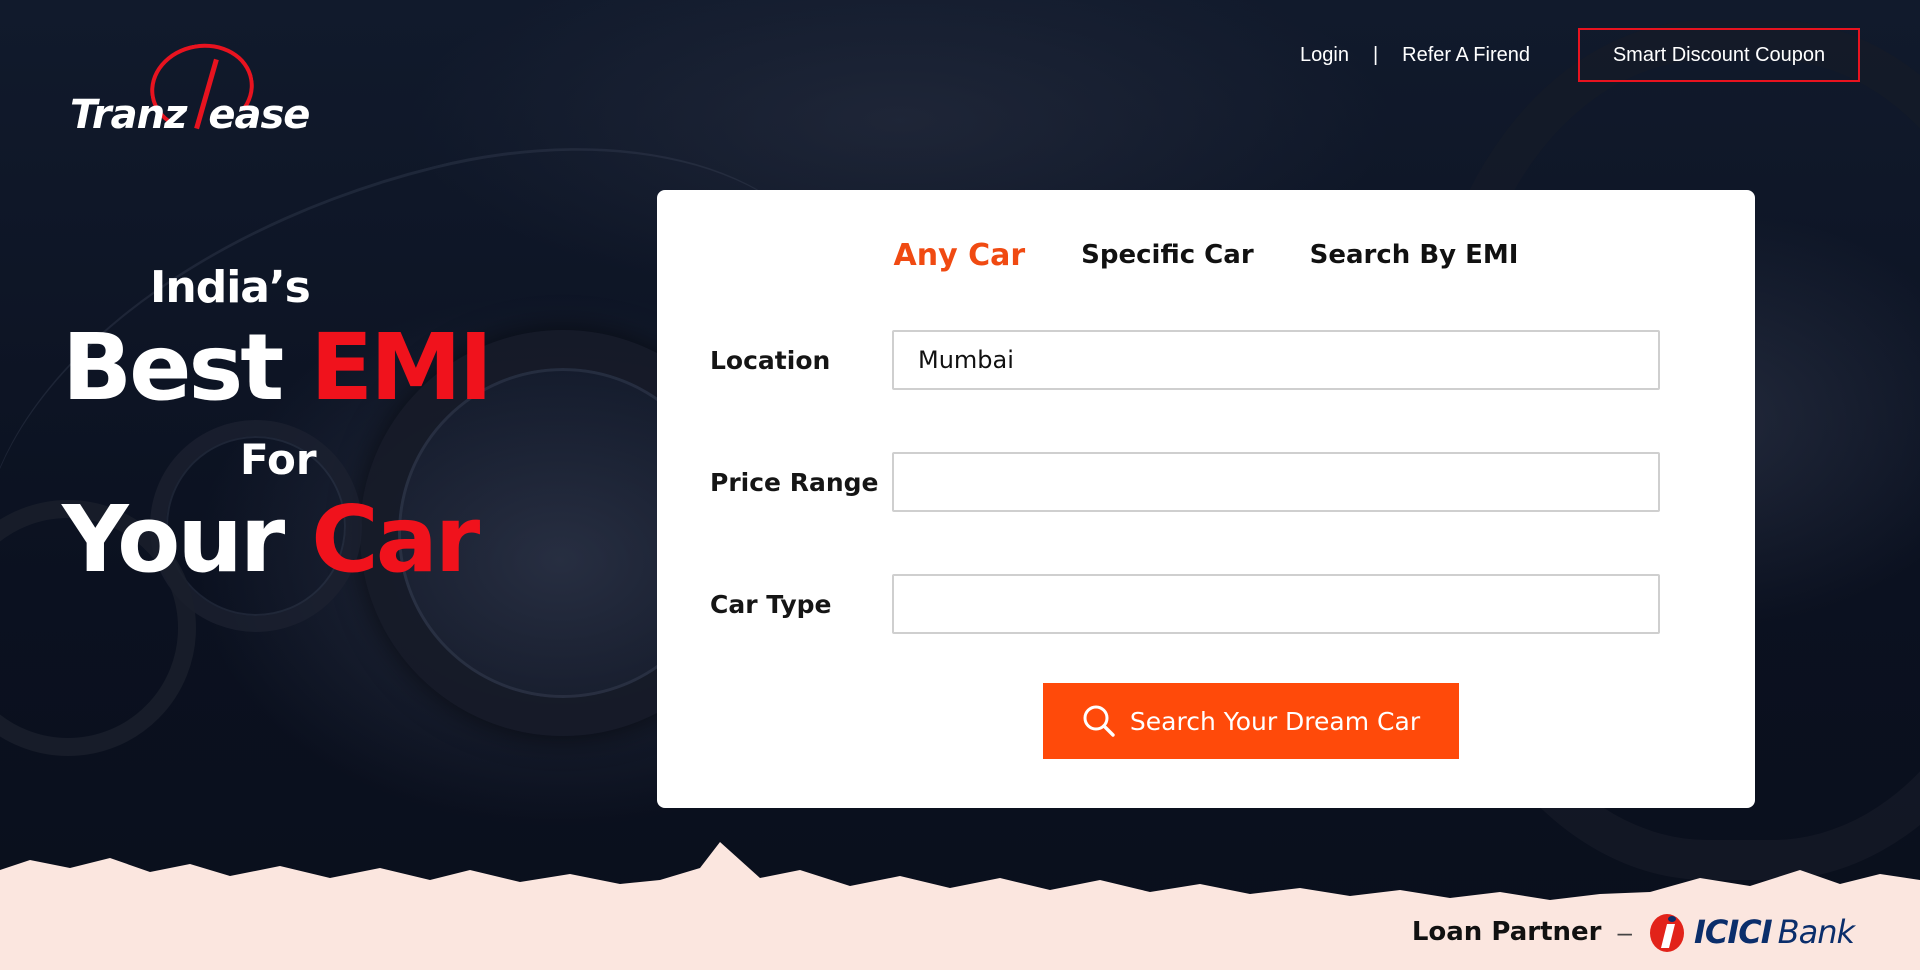 Image resolution: width=1920 pixels, height=970 pixels. What do you see at coordinates (1774, 932) in the screenshot?
I see `icici-bank-name: ICICI Bank` at bounding box center [1774, 932].